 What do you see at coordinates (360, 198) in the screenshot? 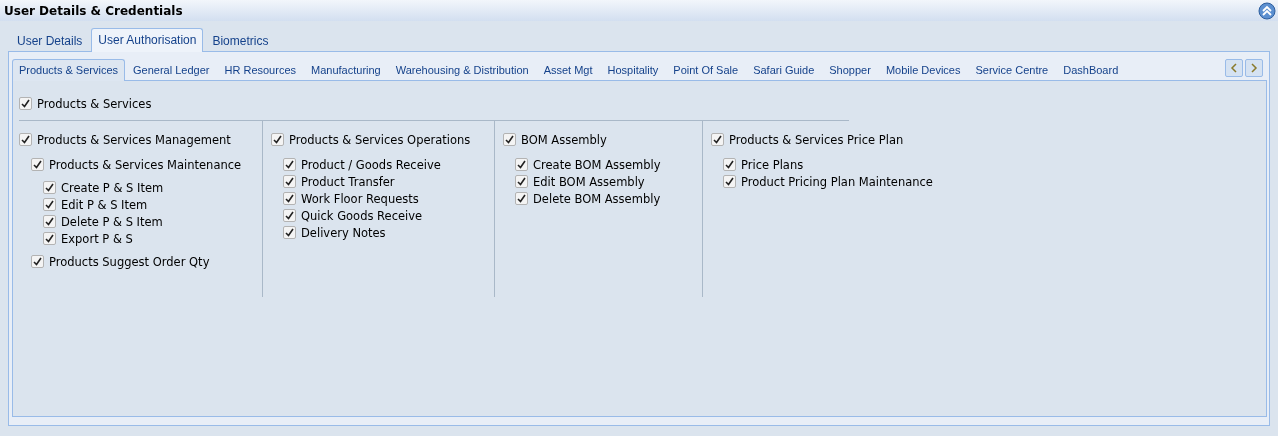
I see `checkbox-label: Work Floor Requests` at bounding box center [360, 198].